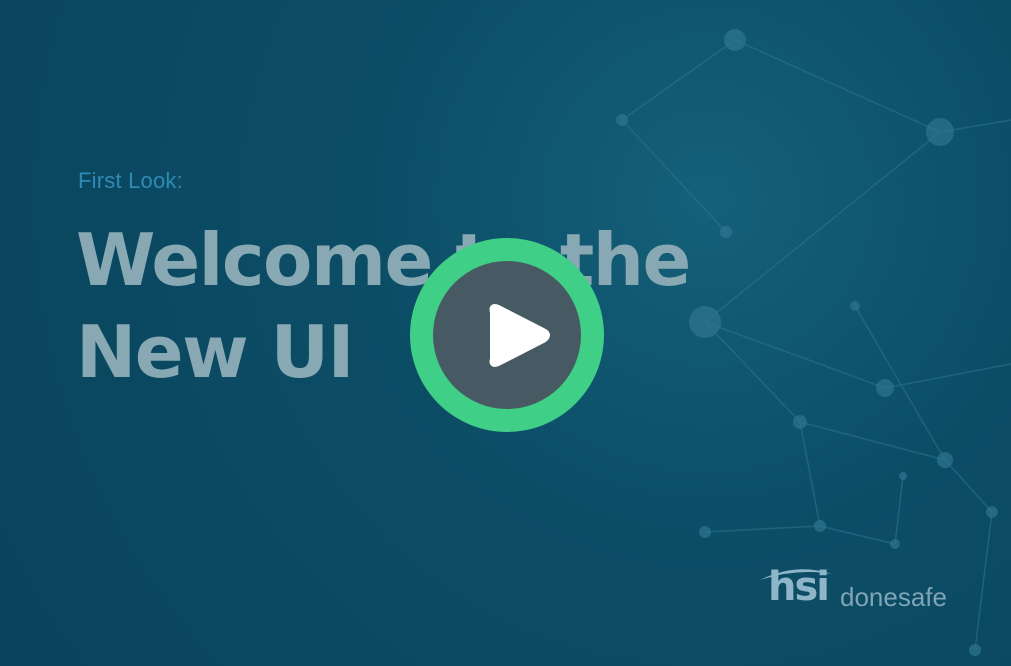 The height and width of the screenshot is (666, 1011). I want to click on play-button-inner, so click(507, 335).